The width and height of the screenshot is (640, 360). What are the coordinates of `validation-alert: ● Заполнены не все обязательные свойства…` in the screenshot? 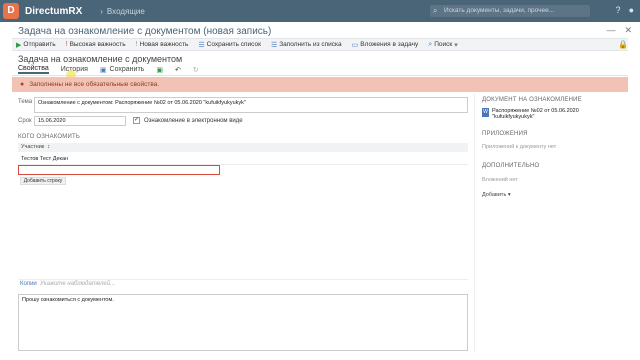 It's located at (320, 84).